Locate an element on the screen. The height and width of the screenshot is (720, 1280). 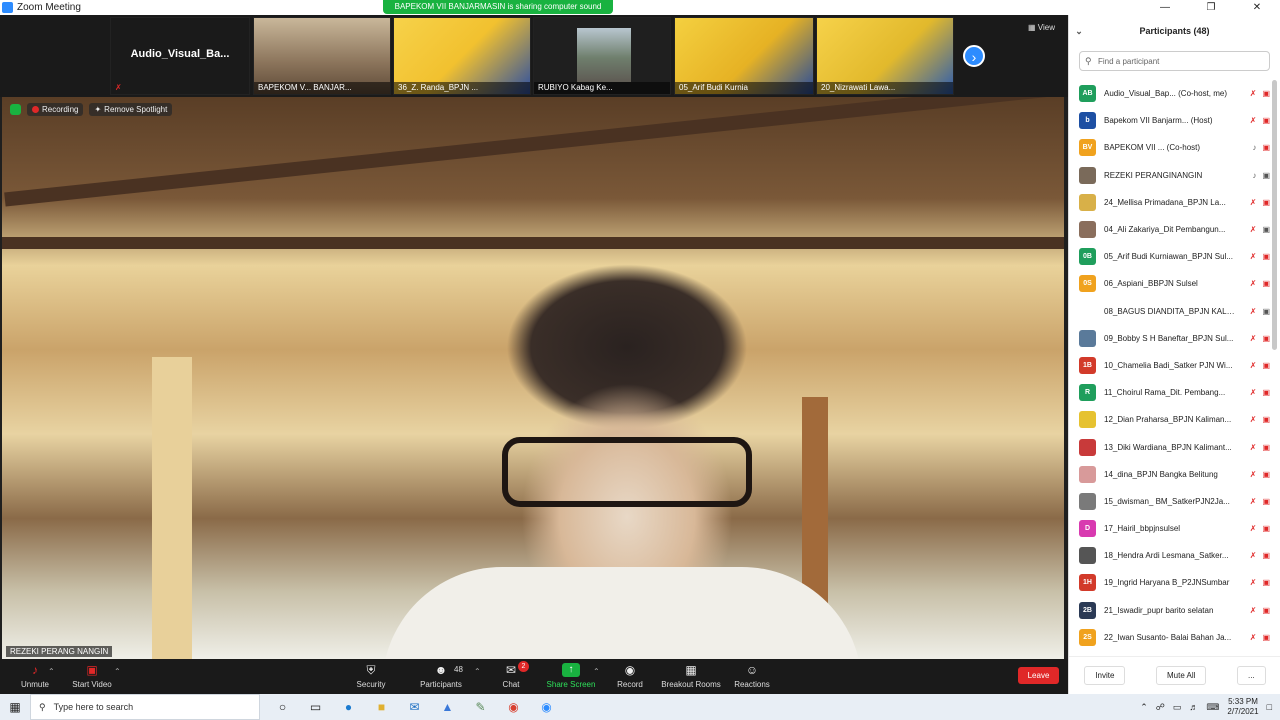
security-button: ⛨ Security is located at coordinates (371, 677).